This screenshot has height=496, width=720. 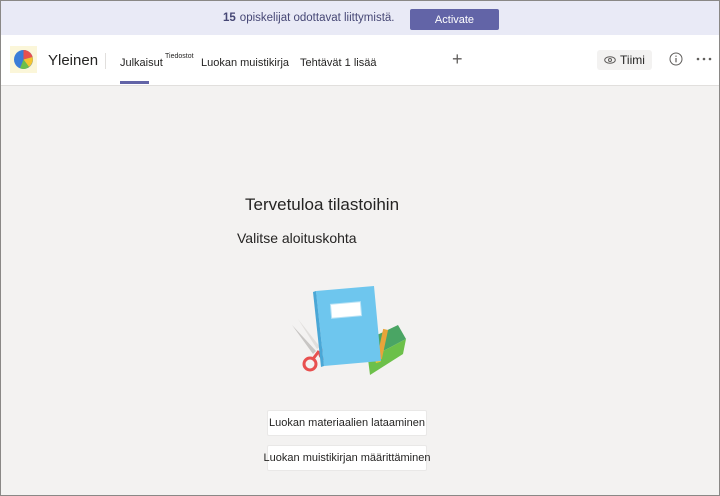 I want to click on tab-assignments: Tehtävät 1 lisää, so click(x=338, y=63).